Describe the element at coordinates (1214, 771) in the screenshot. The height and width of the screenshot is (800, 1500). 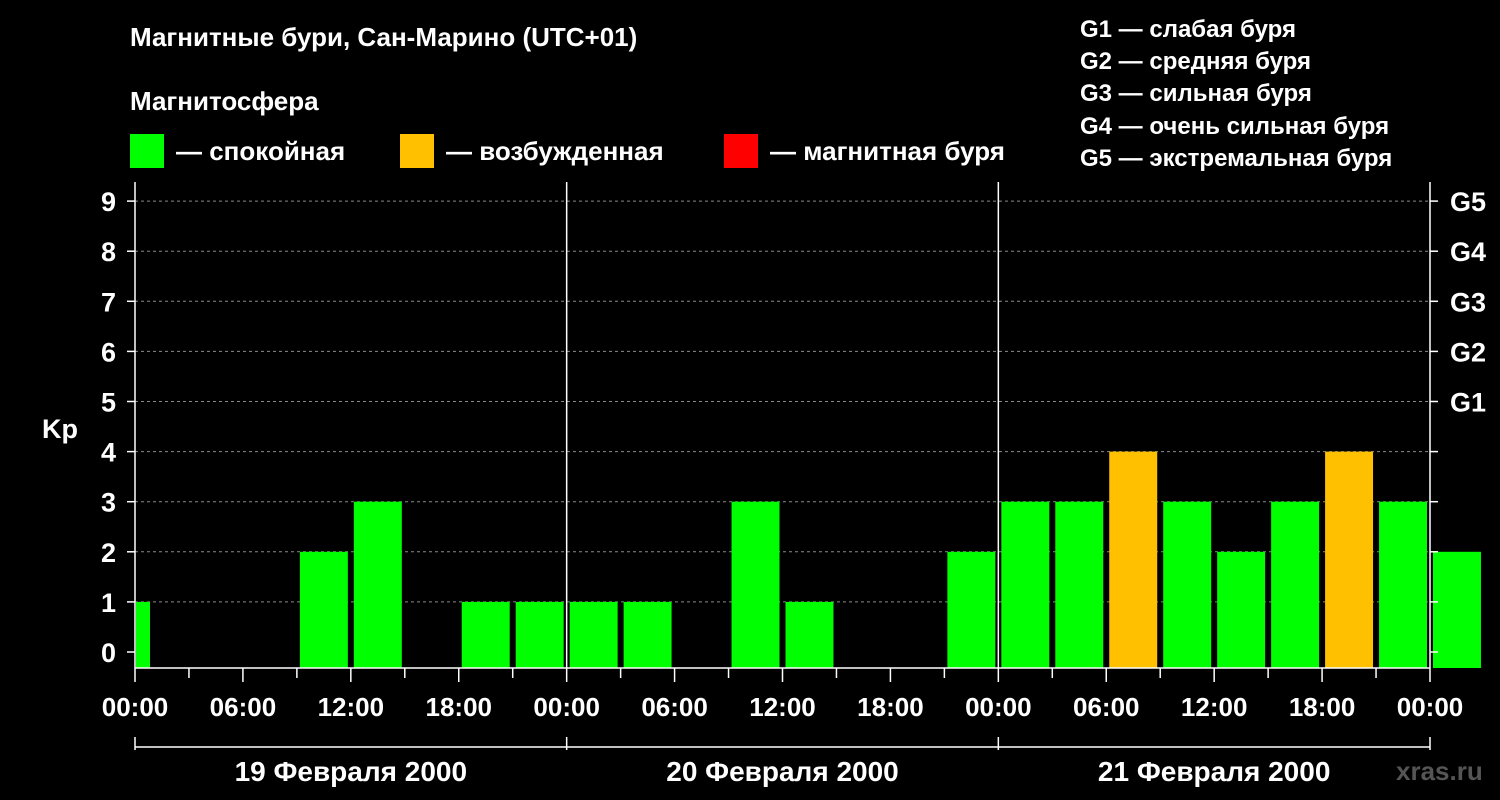
I see `day-label: 21 Февраля 2000` at that location.